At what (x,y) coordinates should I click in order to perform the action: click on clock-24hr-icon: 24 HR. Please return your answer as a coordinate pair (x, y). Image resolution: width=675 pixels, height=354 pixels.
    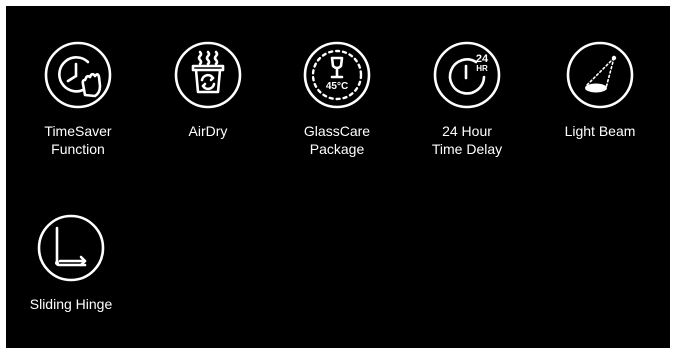
    Looking at the image, I should click on (467, 75).